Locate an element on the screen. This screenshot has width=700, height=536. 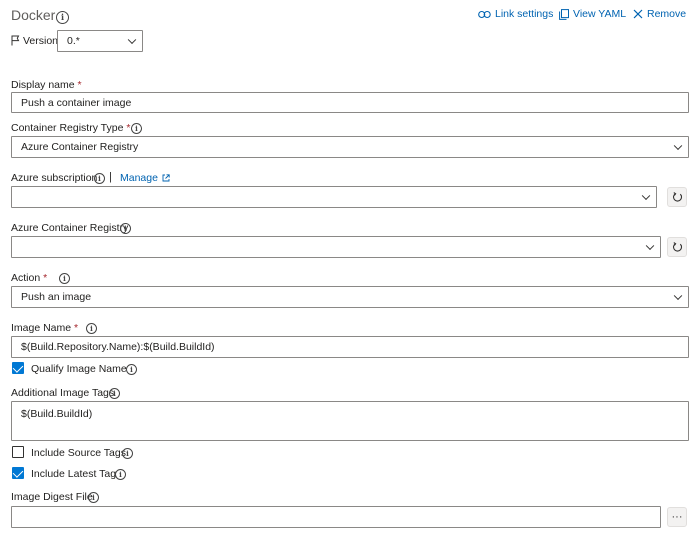
version-label: Version is located at coordinates (41, 41).